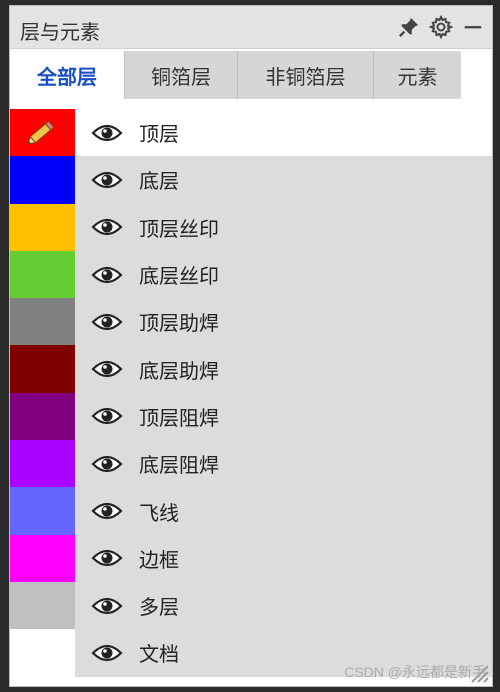  What do you see at coordinates (283, 322) in the screenshot?
I see `layer-row-body: 顶层助焊` at bounding box center [283, 322].